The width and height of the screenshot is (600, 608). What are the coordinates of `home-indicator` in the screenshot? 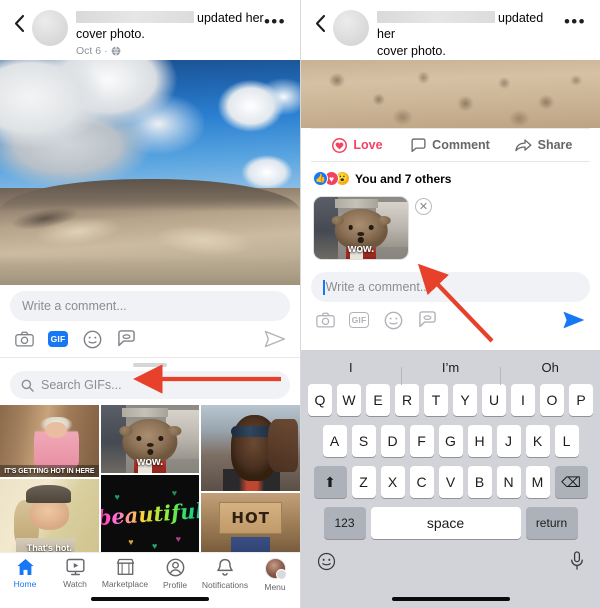 It's located at (450, 599).